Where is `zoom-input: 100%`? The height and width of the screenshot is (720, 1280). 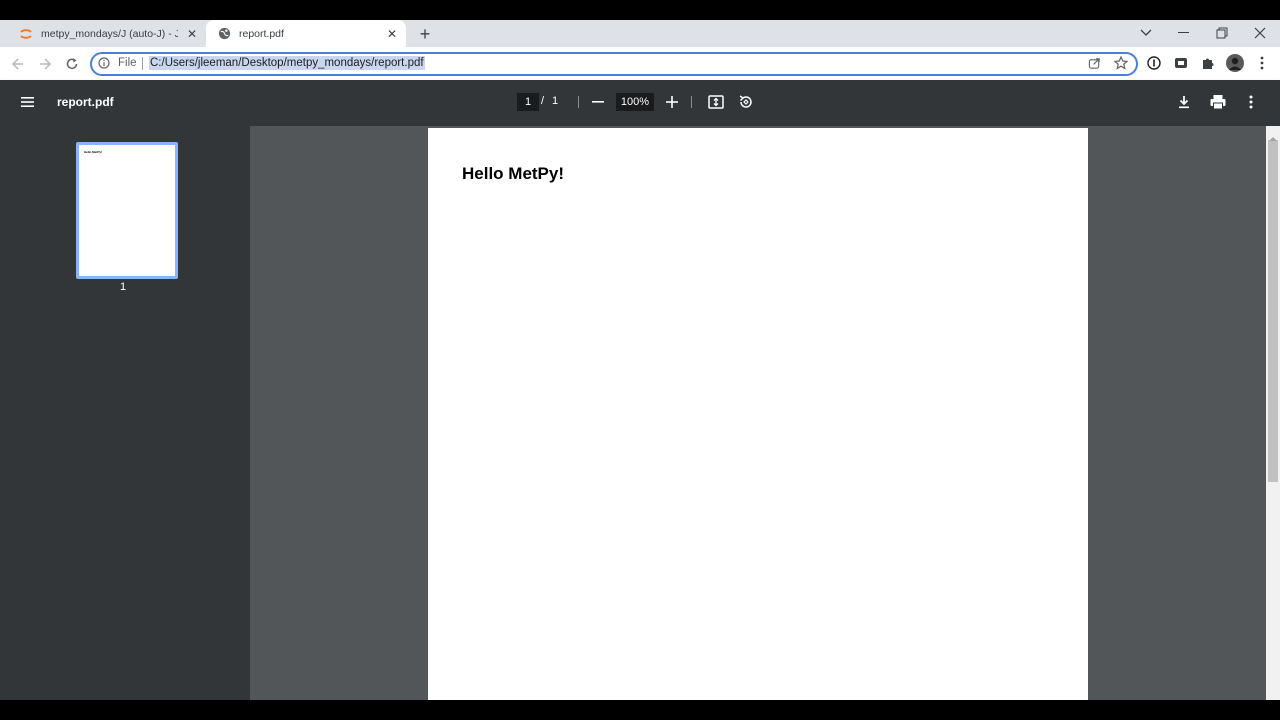
zoom-input: 100% is located at coordinates (635, 102).